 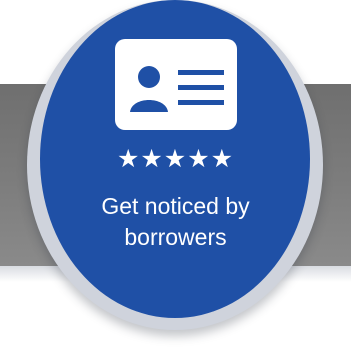 What do you see at coordinates (149, 77) in the screenshot?
I see `profile-head` at bounding box center [149, 77].